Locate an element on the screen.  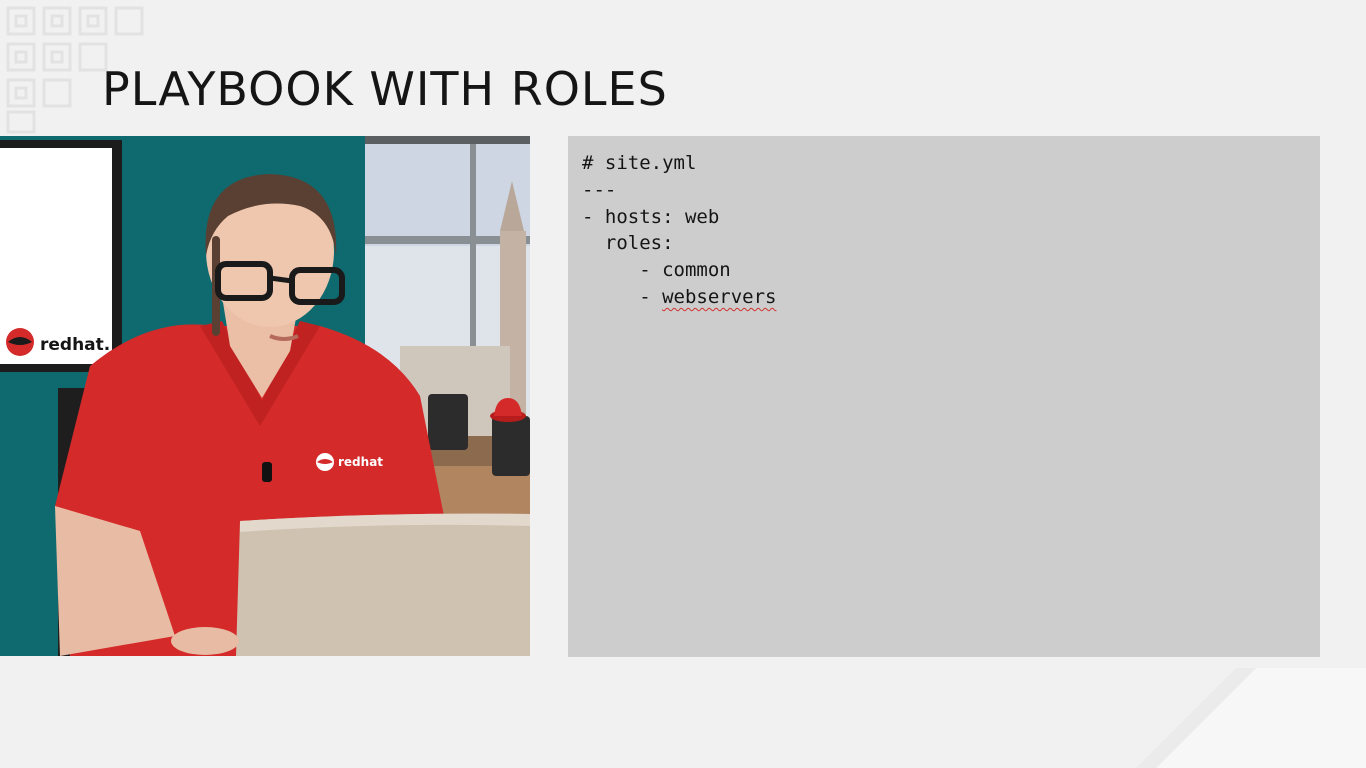
code-line: - common is located at coordinates (951, 270).